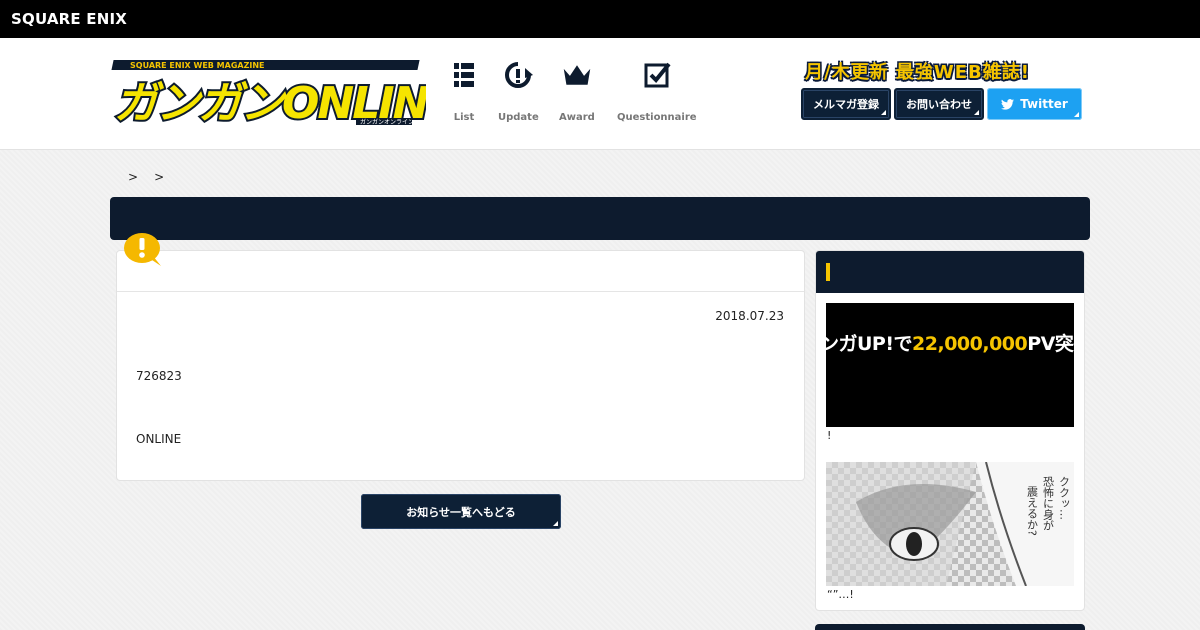 This screenshot has width=1200, height=630. I want to click on banner-headline: ンガUP!で22,000,000PV突破, so click(950, 342).